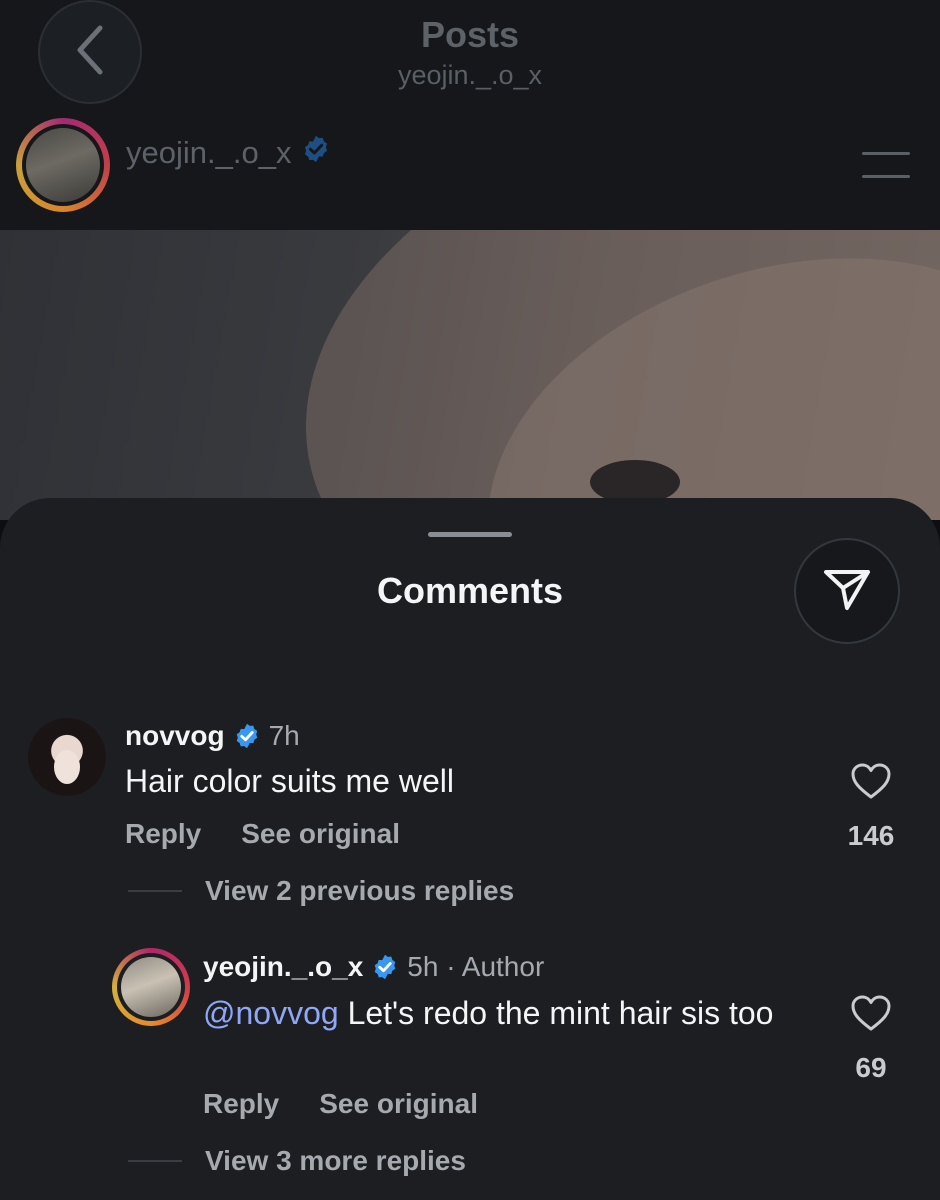 This screenshot has width=940, height=1200. What do you see at coordinates (283, 967) in the screenshot?
I see `comment-username: yeojin._.o_x` at bounding box center [283, 967].